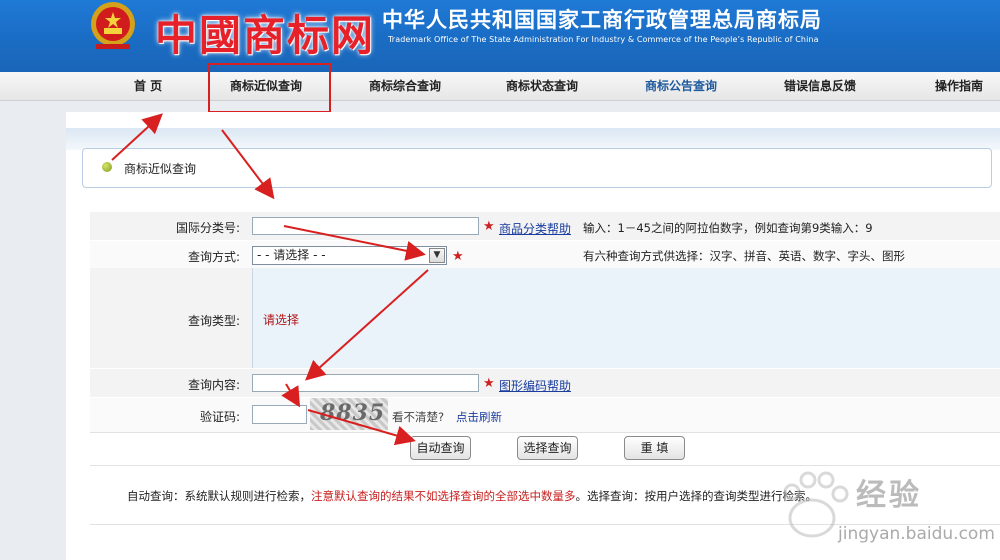 The image size is (1000, 560). I want to click on reset-button: 重 填, so click(654, 448).